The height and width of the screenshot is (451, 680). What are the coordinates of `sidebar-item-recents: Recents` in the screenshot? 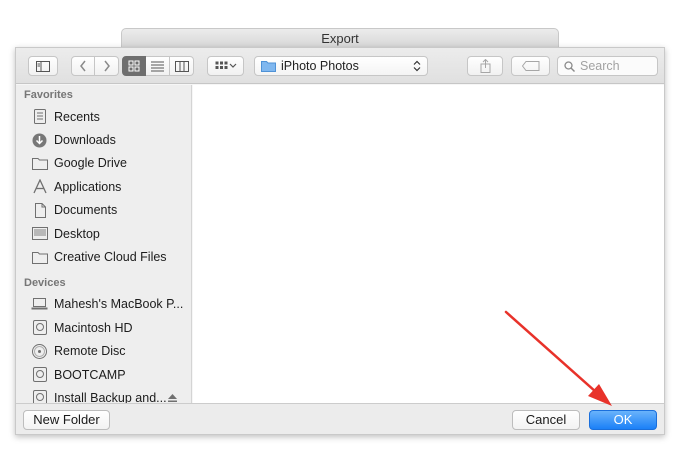 It's located at (103, 116).